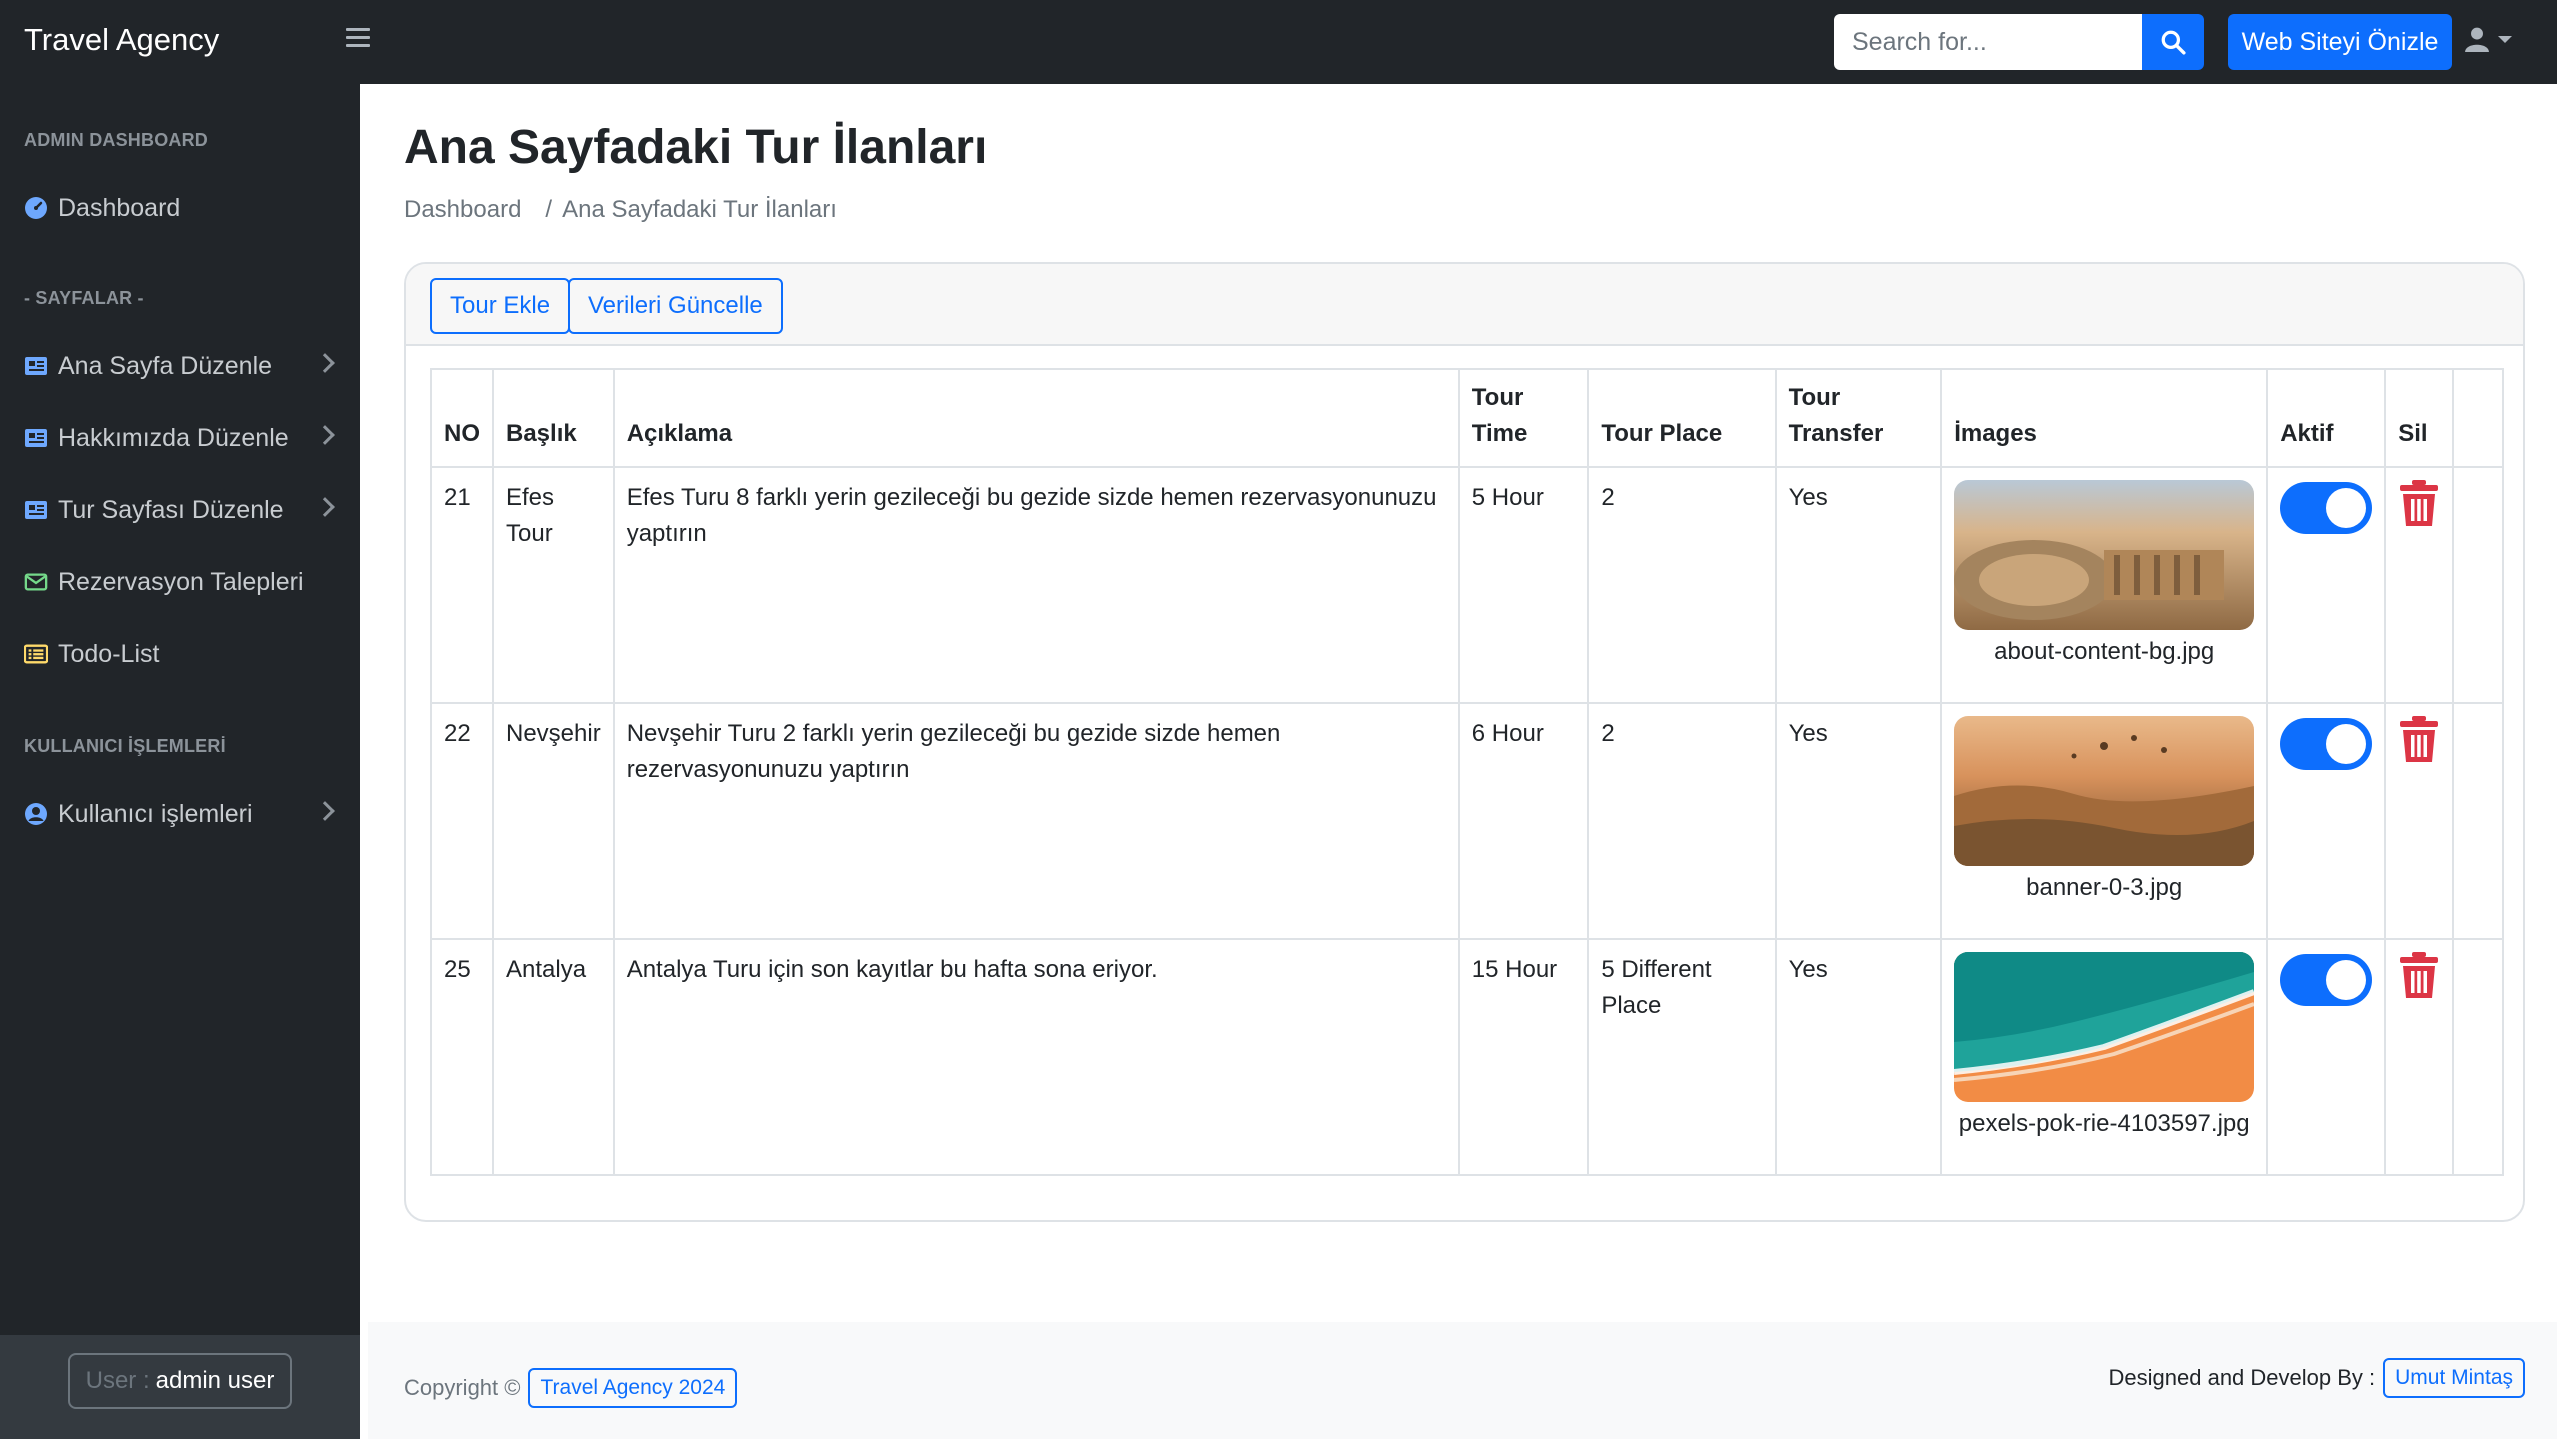  Describe the element at coordinates (633, 1388) in the screenshot. I see `copyright-link: Travel Agency 2024` at that location.